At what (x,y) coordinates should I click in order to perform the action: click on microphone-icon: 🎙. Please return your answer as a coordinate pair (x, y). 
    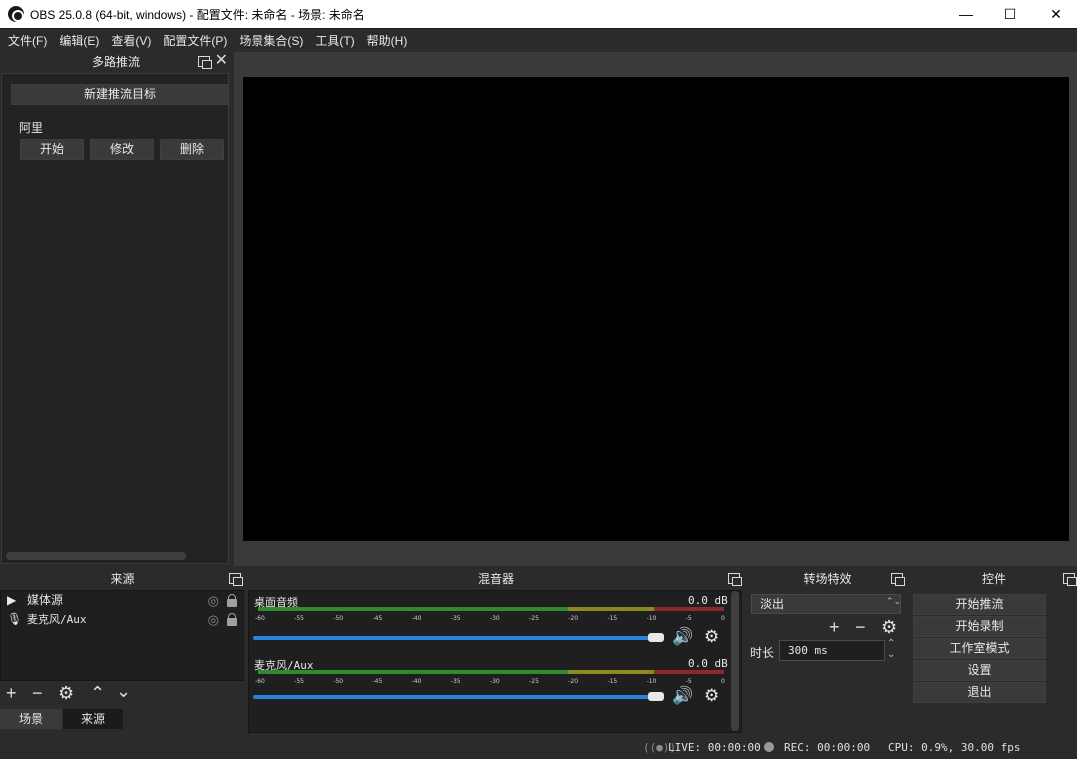
    Looking at the image, I should click on (15, 619).